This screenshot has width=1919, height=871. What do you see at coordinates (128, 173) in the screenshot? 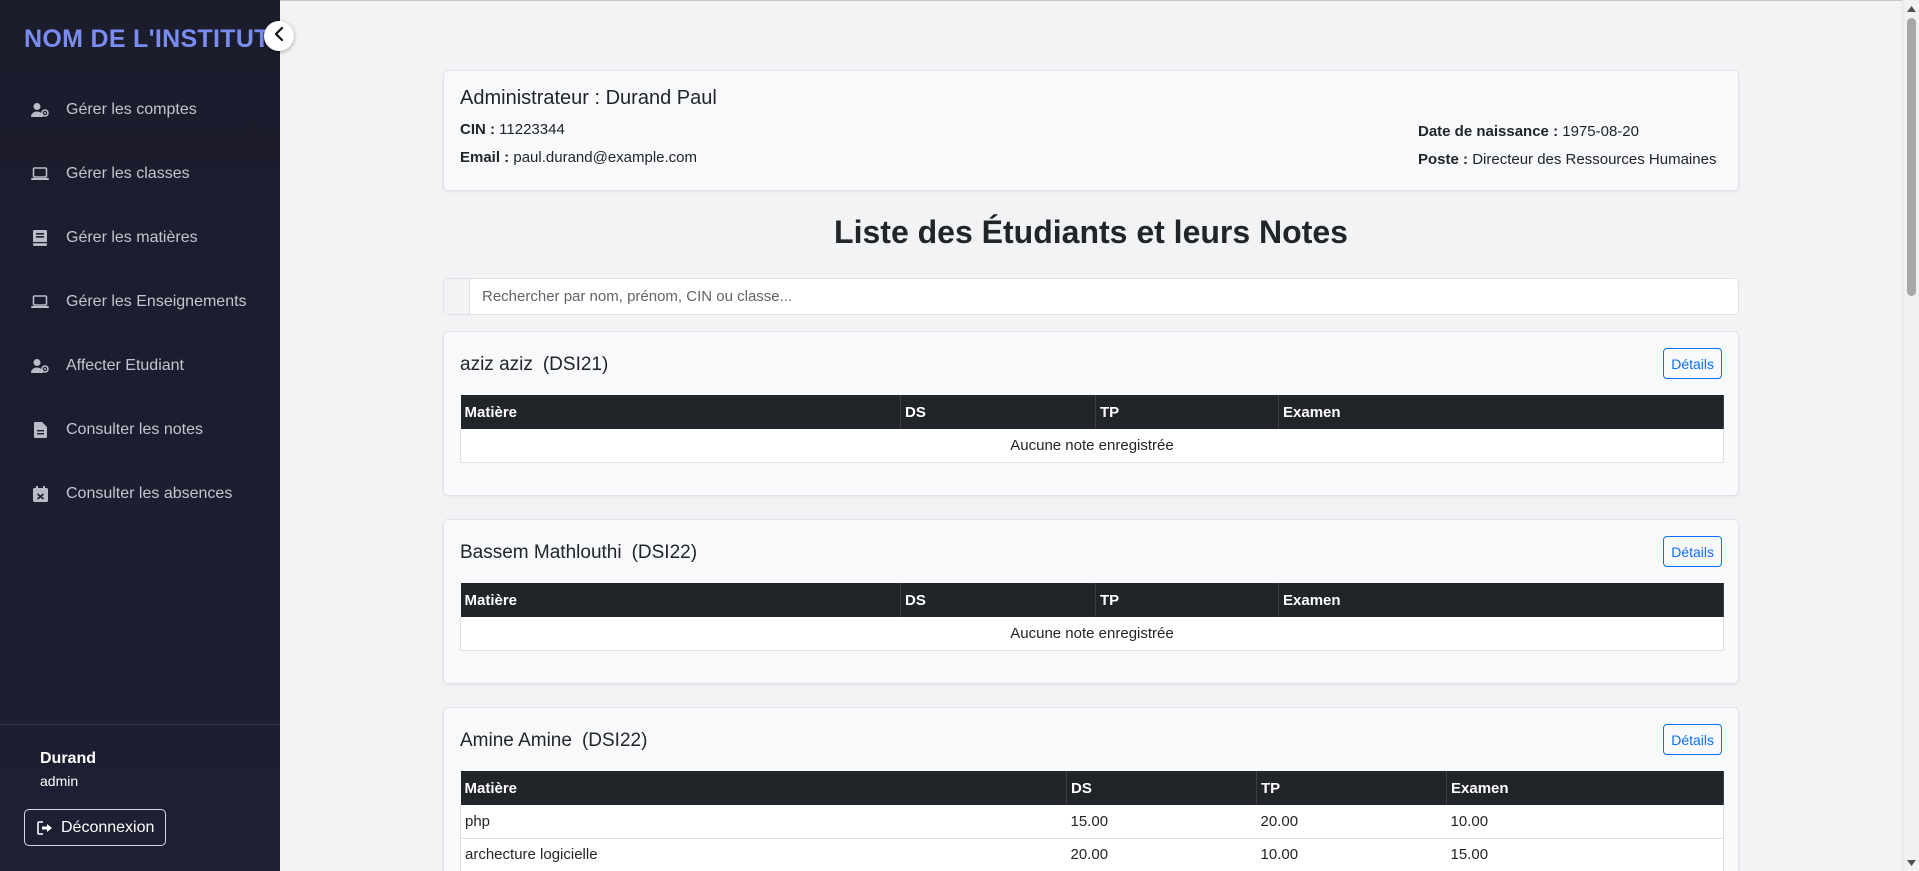
I see `sidebar-item-label: Gérer les classes` at bounding box center [128, 173].